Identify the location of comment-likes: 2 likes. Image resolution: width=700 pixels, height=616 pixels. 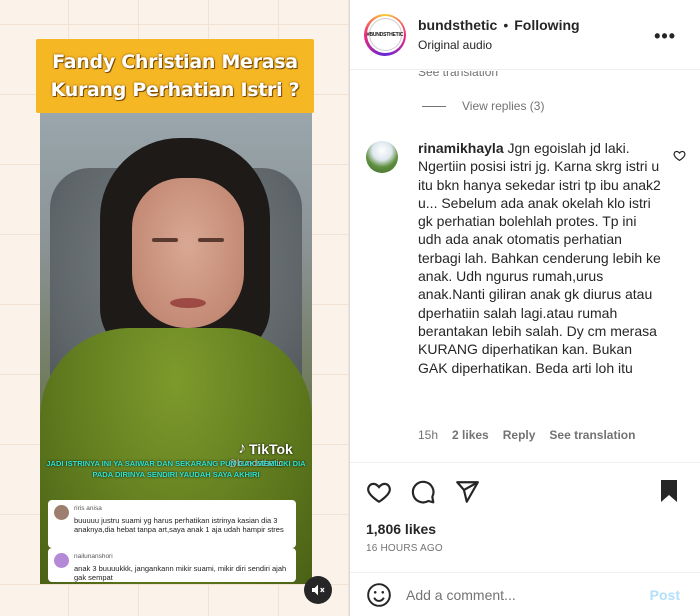
(470, 435).